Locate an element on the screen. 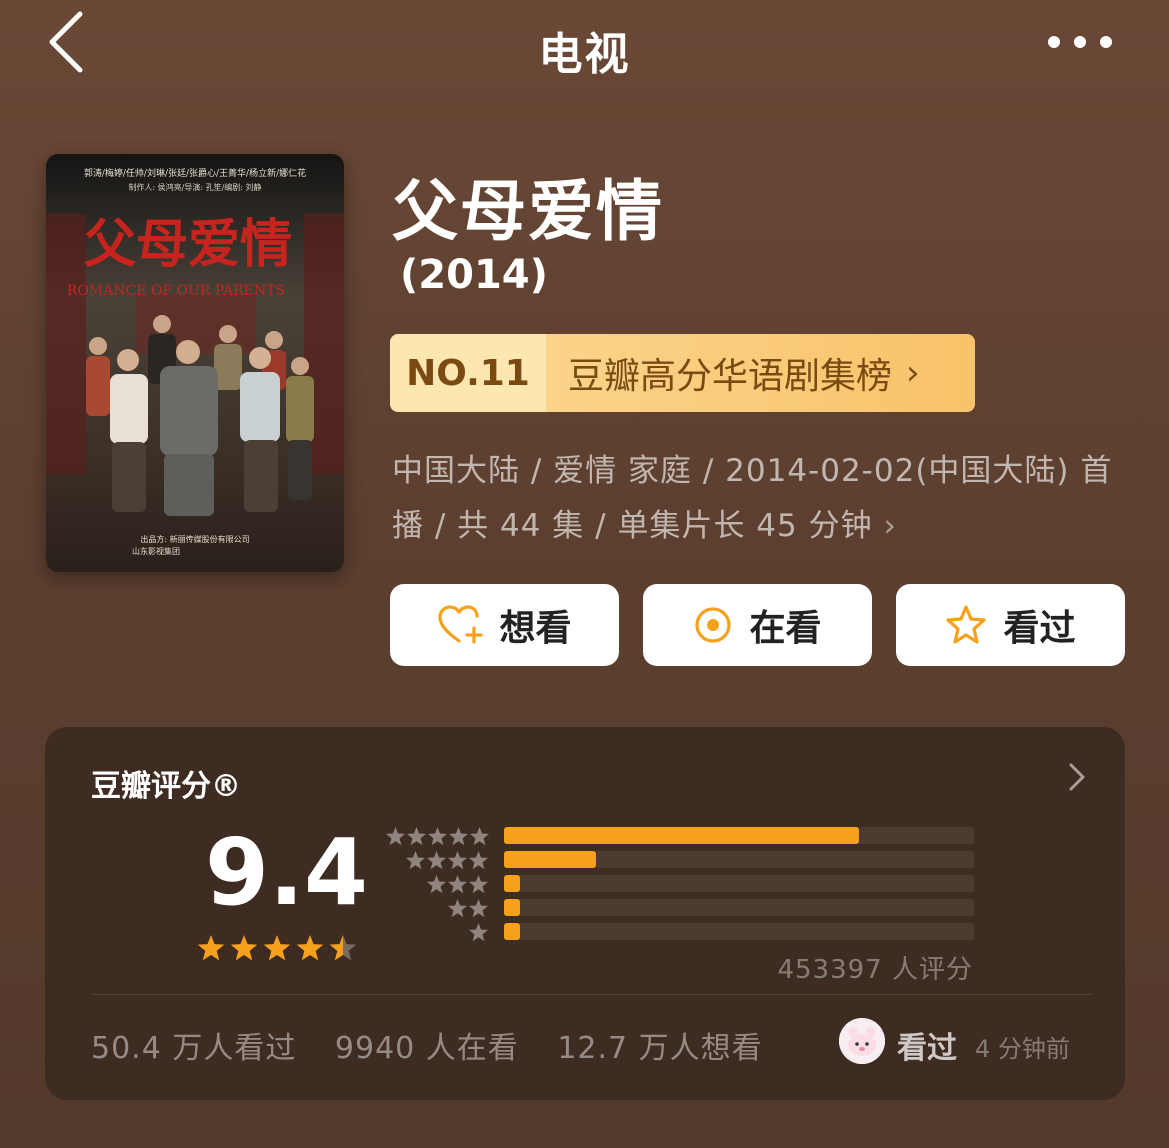  rating-score: 9.4 is located at coordinates (286, 872).